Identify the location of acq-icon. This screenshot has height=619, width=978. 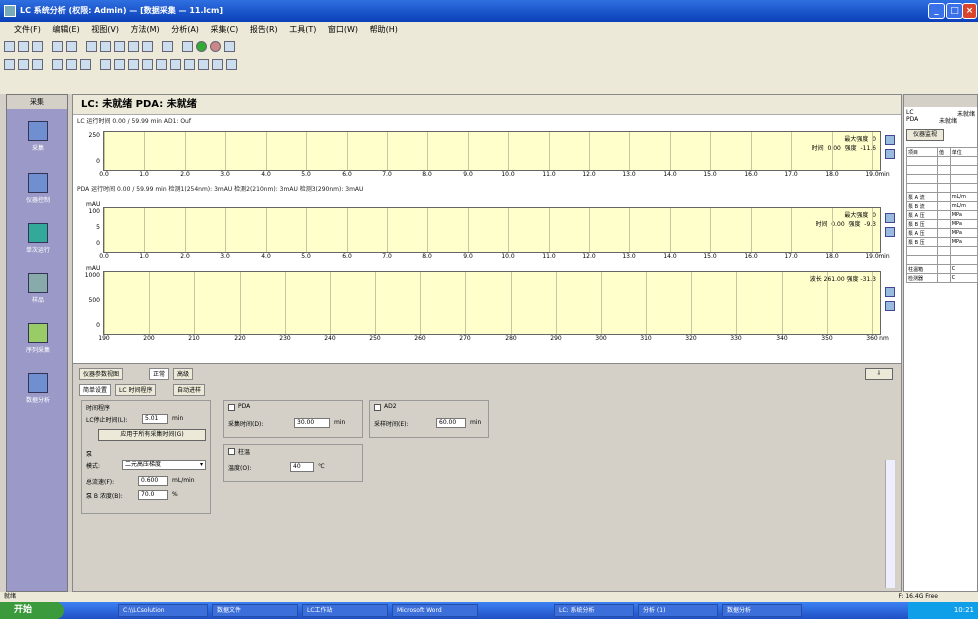
(9, 64).